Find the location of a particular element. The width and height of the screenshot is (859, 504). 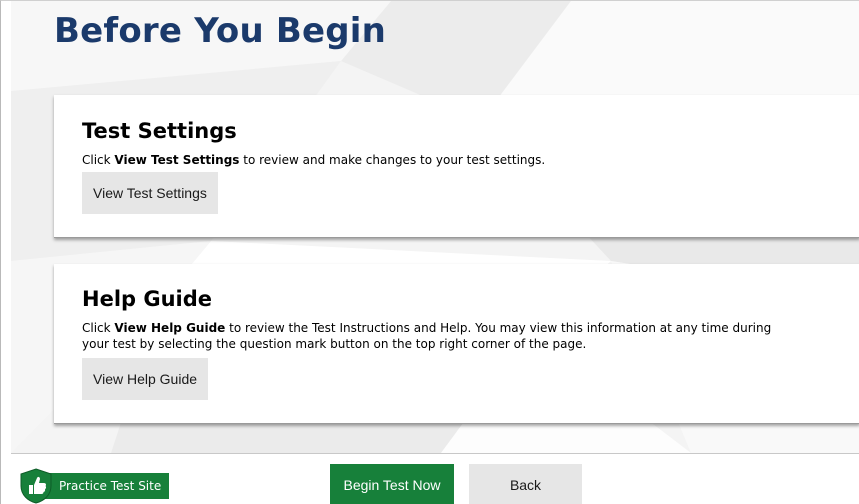

test-settings-heading: Test Settings is located at coordinates (159, 131).